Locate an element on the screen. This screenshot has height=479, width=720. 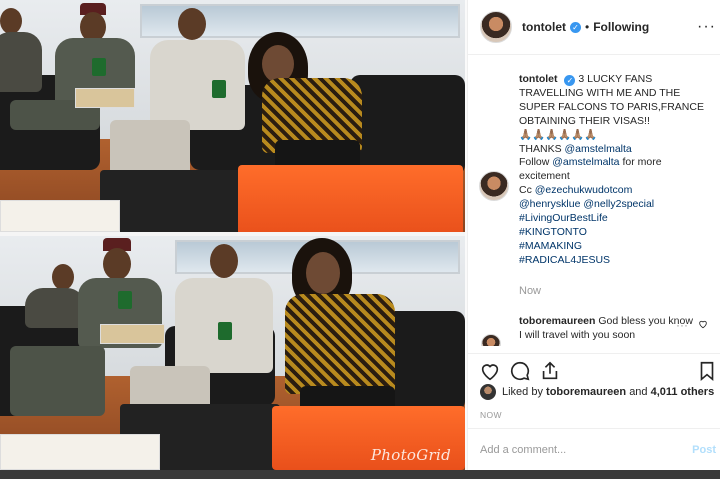
mention-link: @henrysklue is located at coordinates (549, 204).